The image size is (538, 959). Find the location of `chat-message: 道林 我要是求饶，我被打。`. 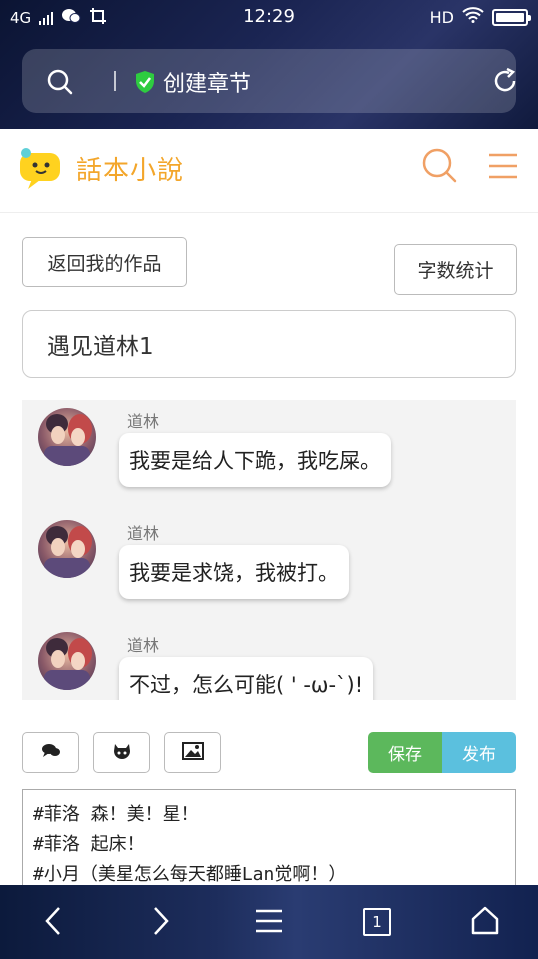

chat-message: 道林 我要是求饶，我被打。 is located at coordinates (269, 572).